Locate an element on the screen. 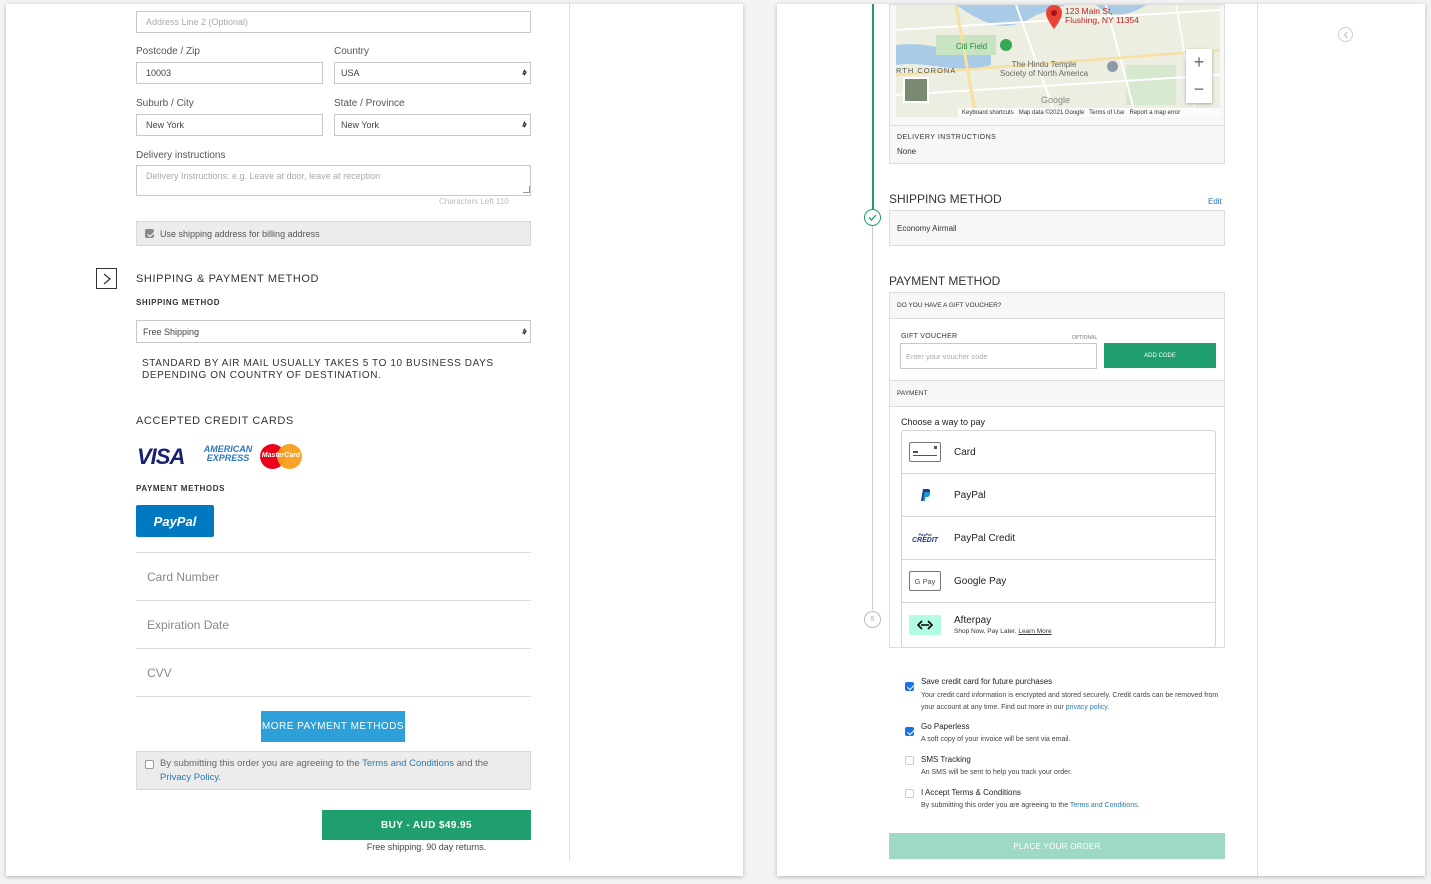  country-select: USA ▴ ▾ is located at coordinates (432, 73).